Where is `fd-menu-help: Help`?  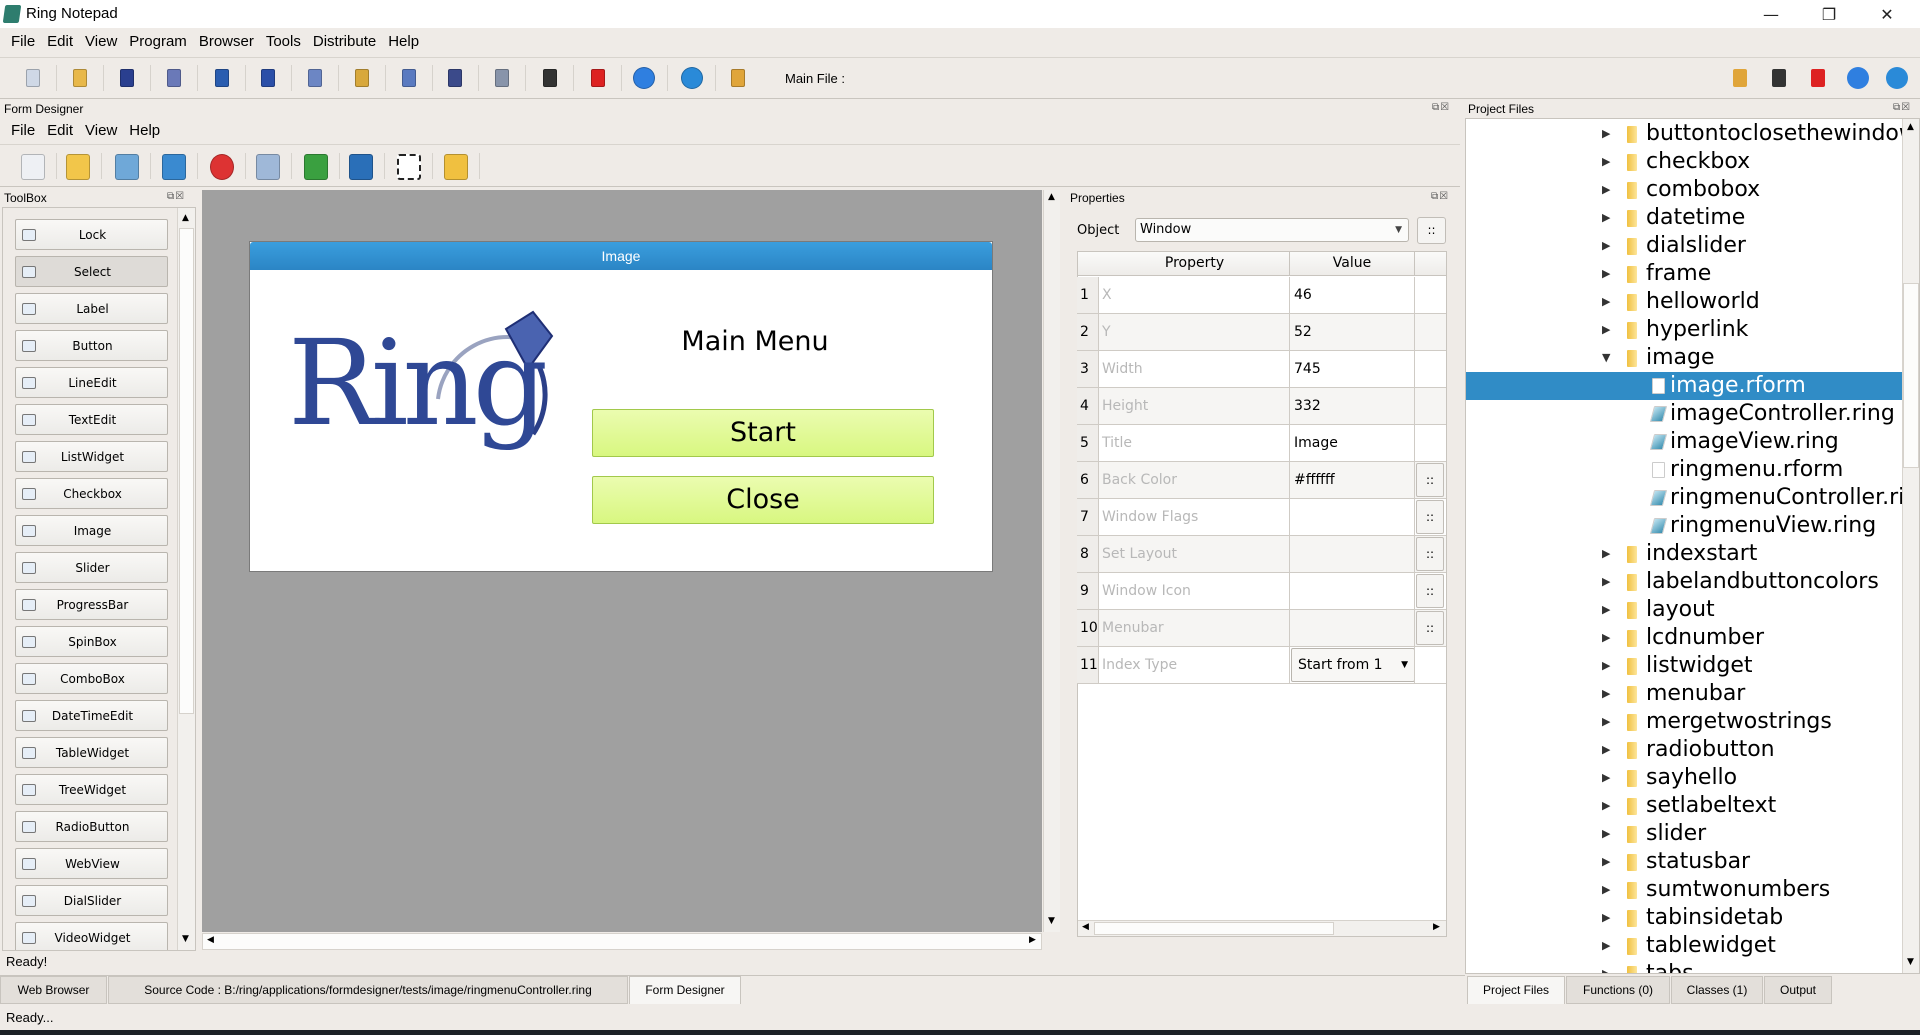 fd-menu-help: Help is located at coordinates (144, 131).